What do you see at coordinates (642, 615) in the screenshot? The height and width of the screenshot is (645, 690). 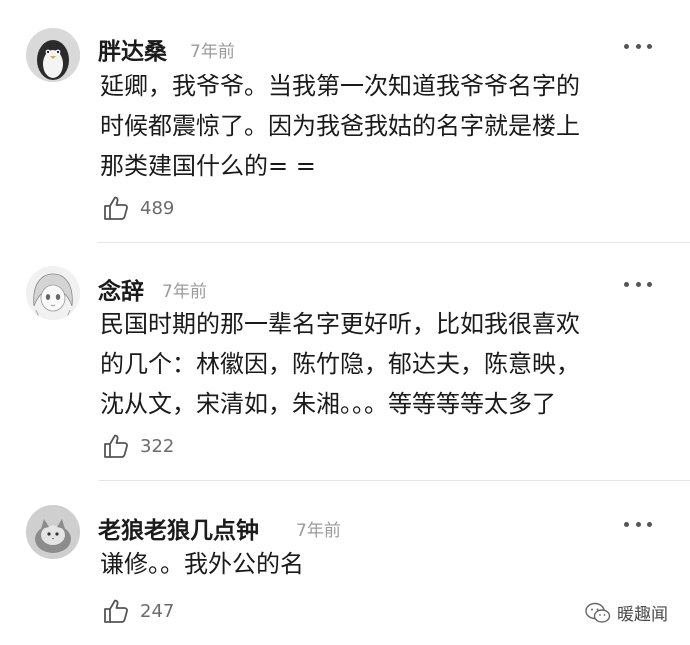 I see `watermark-label: 暖趣闻` at bounding box center [642, 615].